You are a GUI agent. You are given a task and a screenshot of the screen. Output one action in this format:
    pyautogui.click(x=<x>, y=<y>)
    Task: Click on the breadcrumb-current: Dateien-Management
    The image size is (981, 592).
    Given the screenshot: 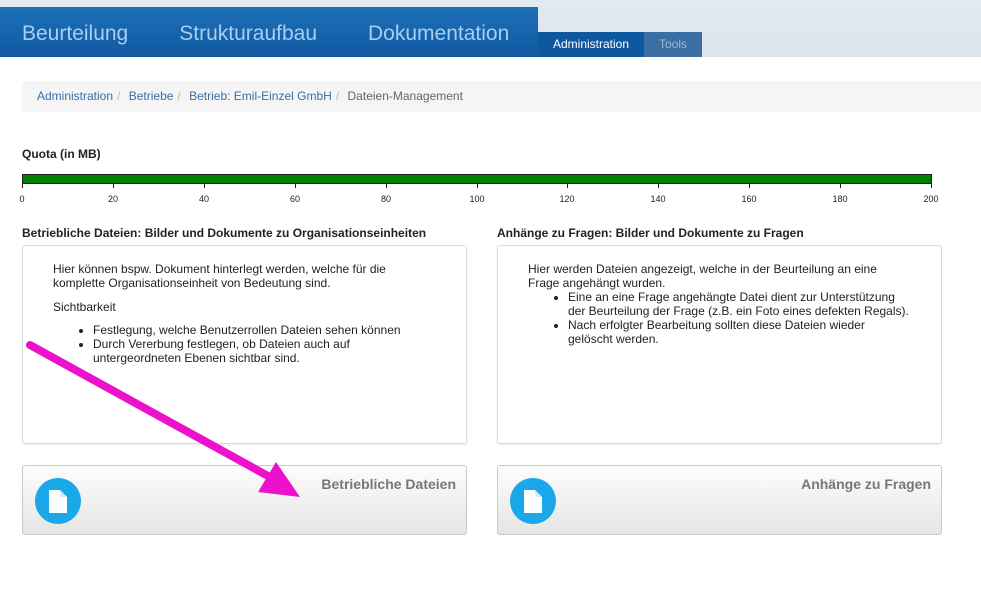 What is the action you would take?
    pyautogui.click(x=405, y=96)
    